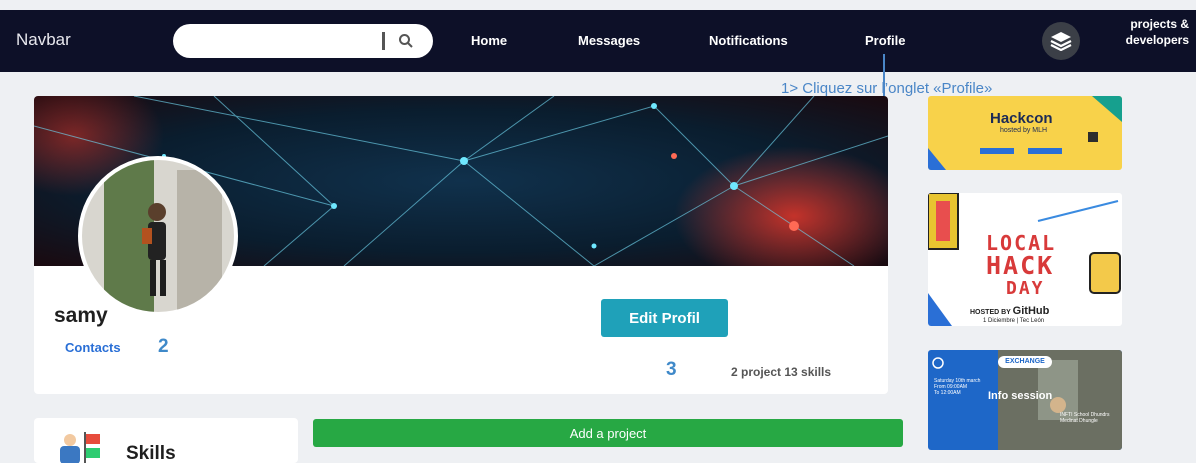 This screenshot has height=463, width=1196. I want to click on annotation-step-3: 3, so click(671, 369).